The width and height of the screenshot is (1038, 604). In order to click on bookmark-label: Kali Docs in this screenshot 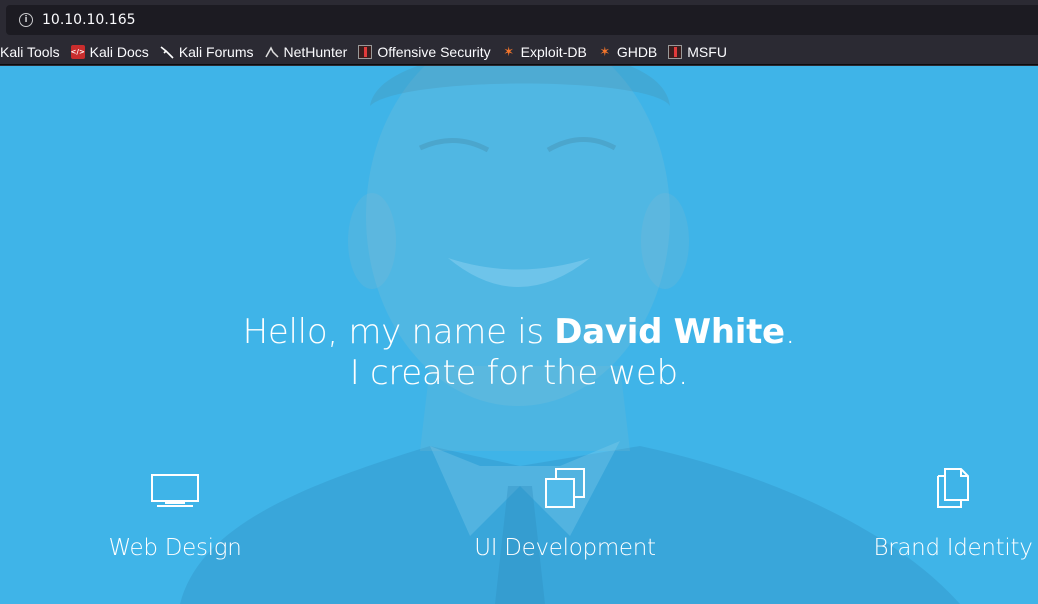, I will do `click(119, 52)`.